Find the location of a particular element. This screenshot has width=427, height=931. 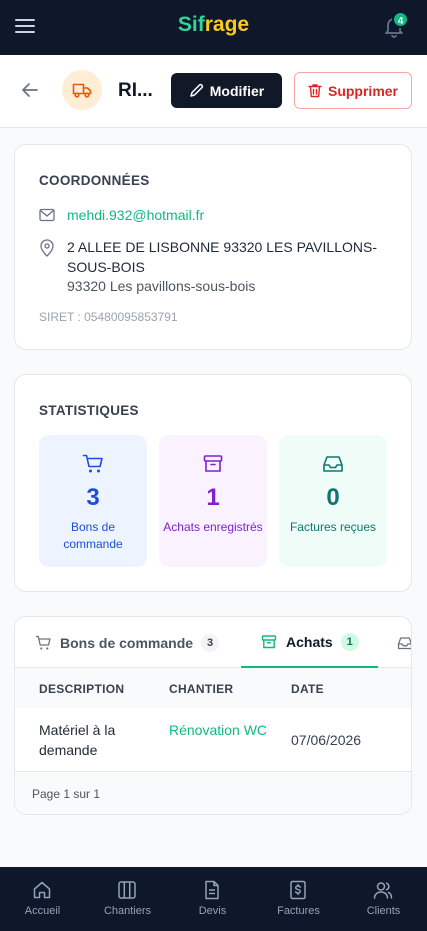

cell-date: 07/06/2026 is located at coordinates (326, 740).